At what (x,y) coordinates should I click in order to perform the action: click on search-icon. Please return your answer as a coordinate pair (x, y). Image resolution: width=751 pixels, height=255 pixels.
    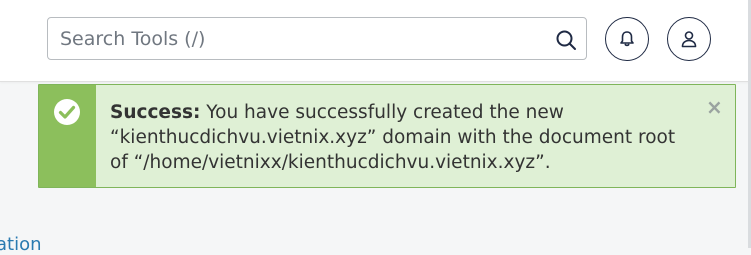
    Looking at the image, I should click on (566, 40).